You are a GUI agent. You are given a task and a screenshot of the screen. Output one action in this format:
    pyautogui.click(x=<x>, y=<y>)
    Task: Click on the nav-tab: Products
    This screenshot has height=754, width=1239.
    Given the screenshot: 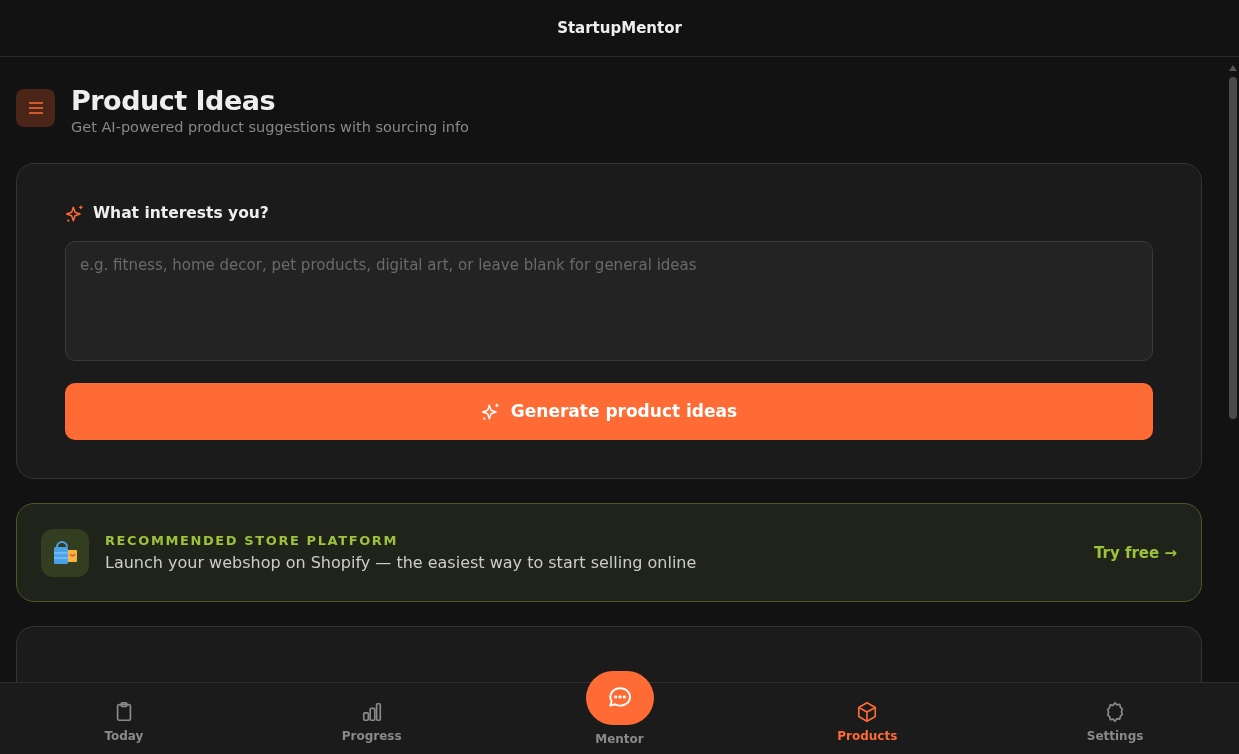 What is the action you would take?
    pyautogui.click(x=867, y=718)
    